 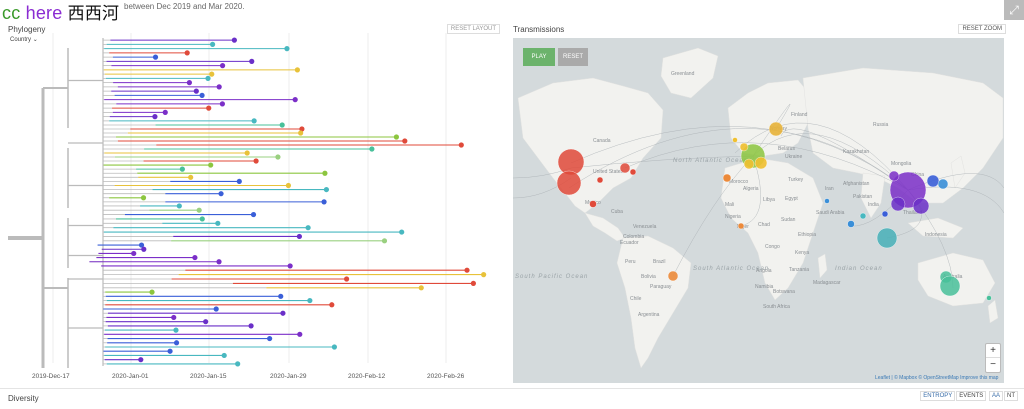 What do you see at coordinates (593, 204) in the screenshot?
I see `bubble-mexico` at bounding box center [593, 204].